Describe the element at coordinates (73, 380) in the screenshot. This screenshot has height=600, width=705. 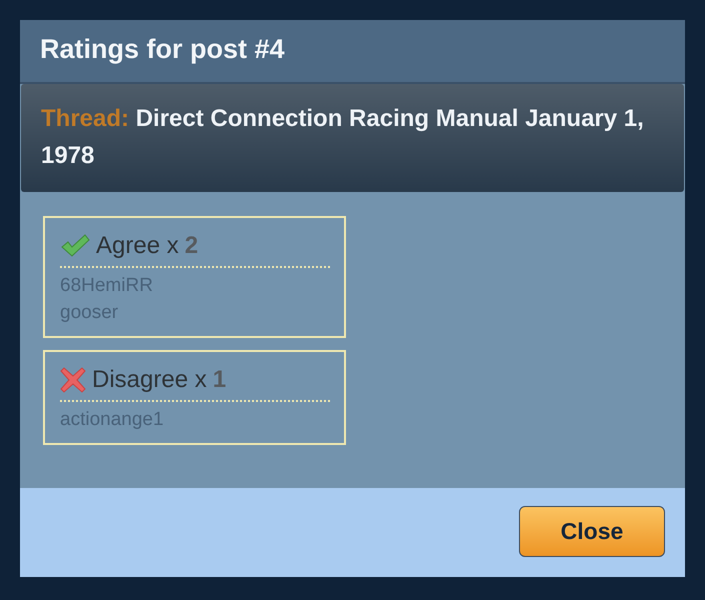
I see `cross-icon` at that location.